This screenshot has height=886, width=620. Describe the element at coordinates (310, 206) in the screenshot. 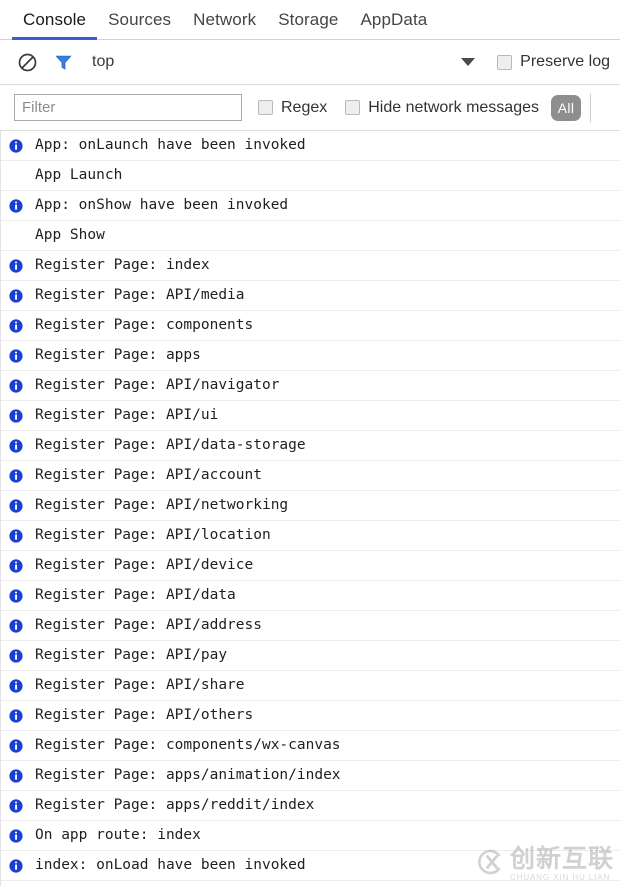

I see `console-log-row: App: onShow have been invoked` at that location.